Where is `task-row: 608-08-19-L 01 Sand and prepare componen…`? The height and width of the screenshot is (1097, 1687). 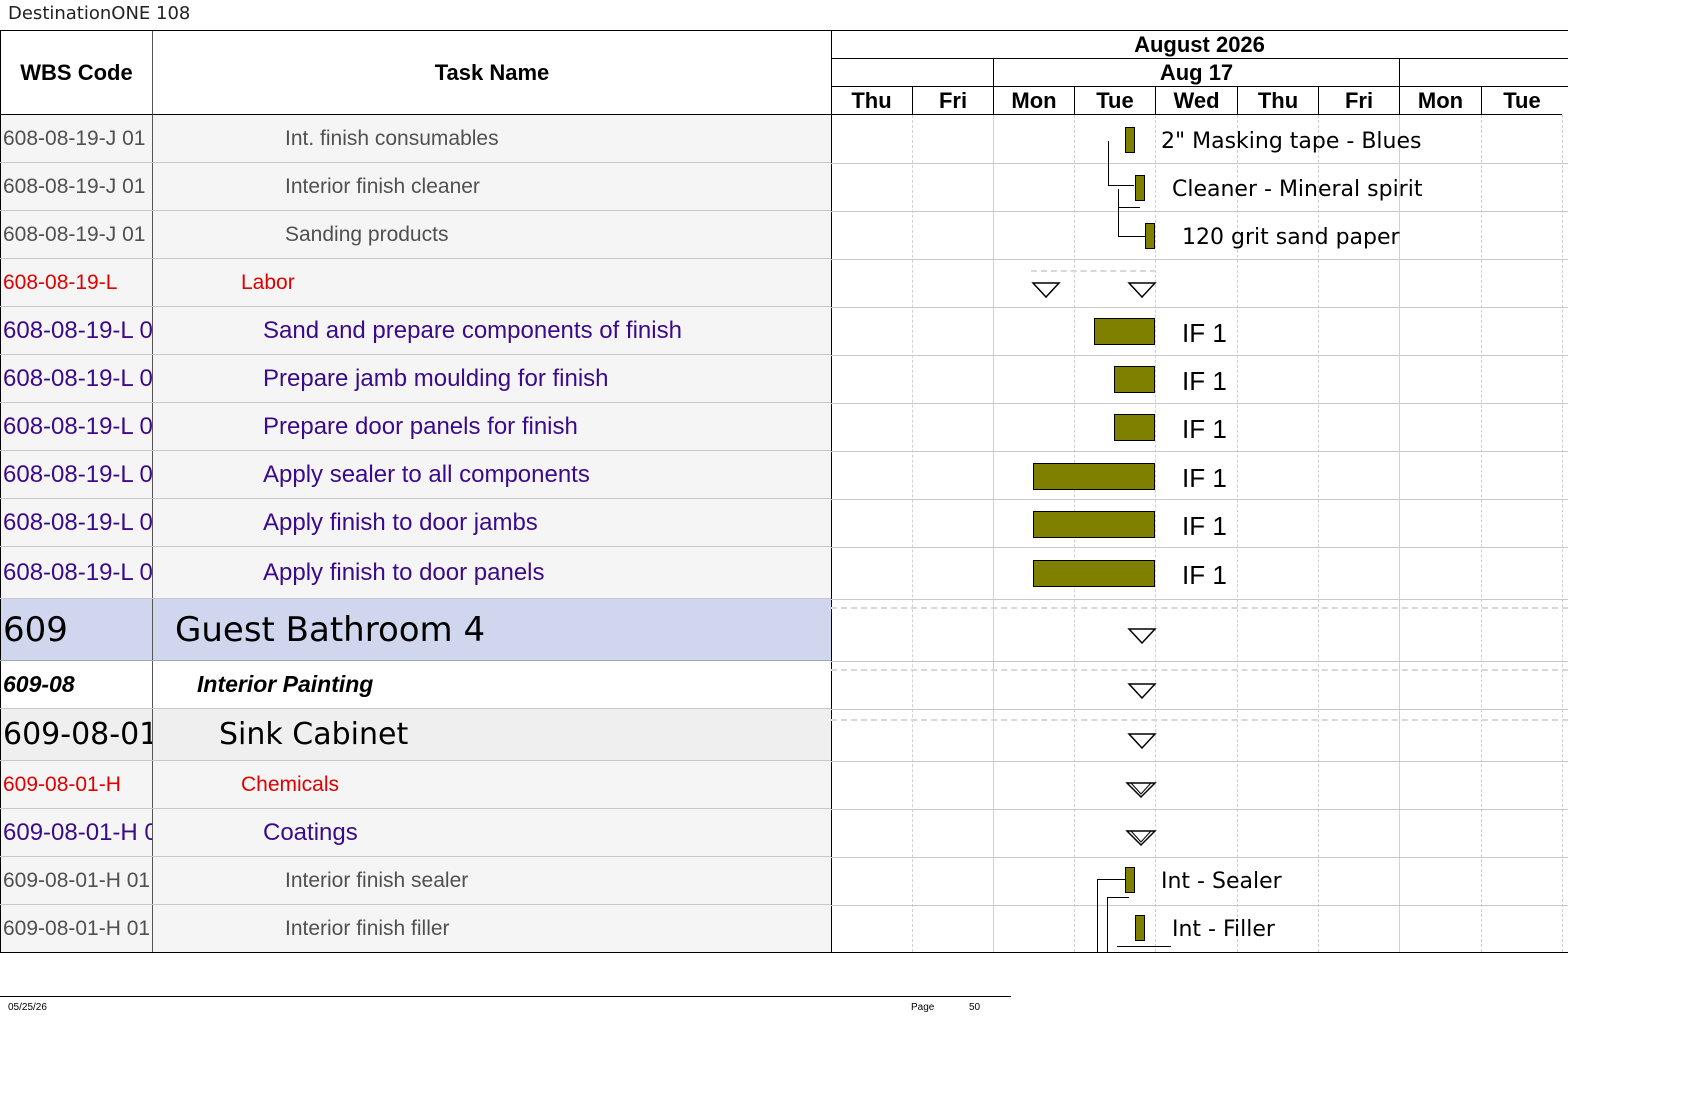
task-row: 608-08-19-L 01 Sand and prepare componen… is located at coordinates (415, 331).